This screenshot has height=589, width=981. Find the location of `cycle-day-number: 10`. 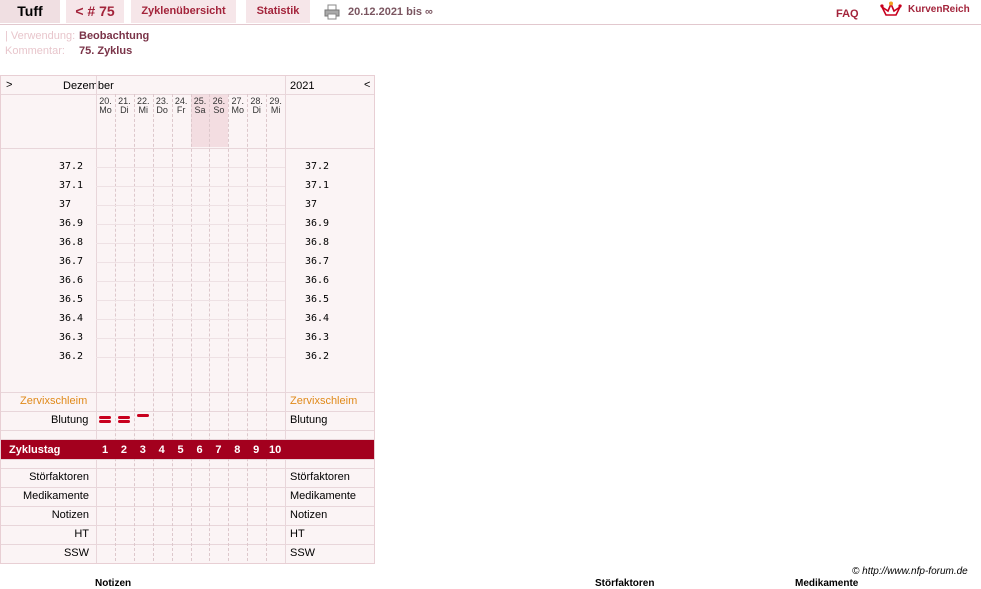

cycle-day-number: 10 is located at coordinates (275, 450).